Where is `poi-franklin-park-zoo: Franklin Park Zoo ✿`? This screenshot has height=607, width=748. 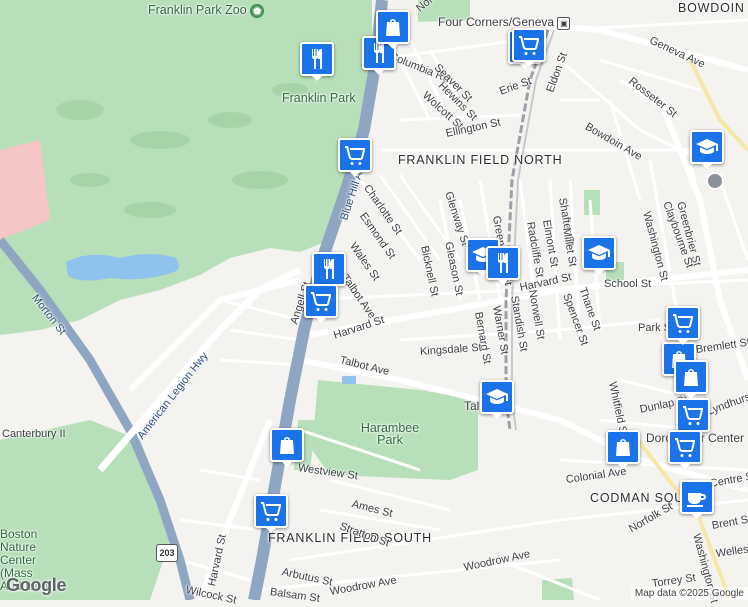 poi-franklin-park-zoo: Franklin Park Zoo ✿ is located at coordinates (206, 10).